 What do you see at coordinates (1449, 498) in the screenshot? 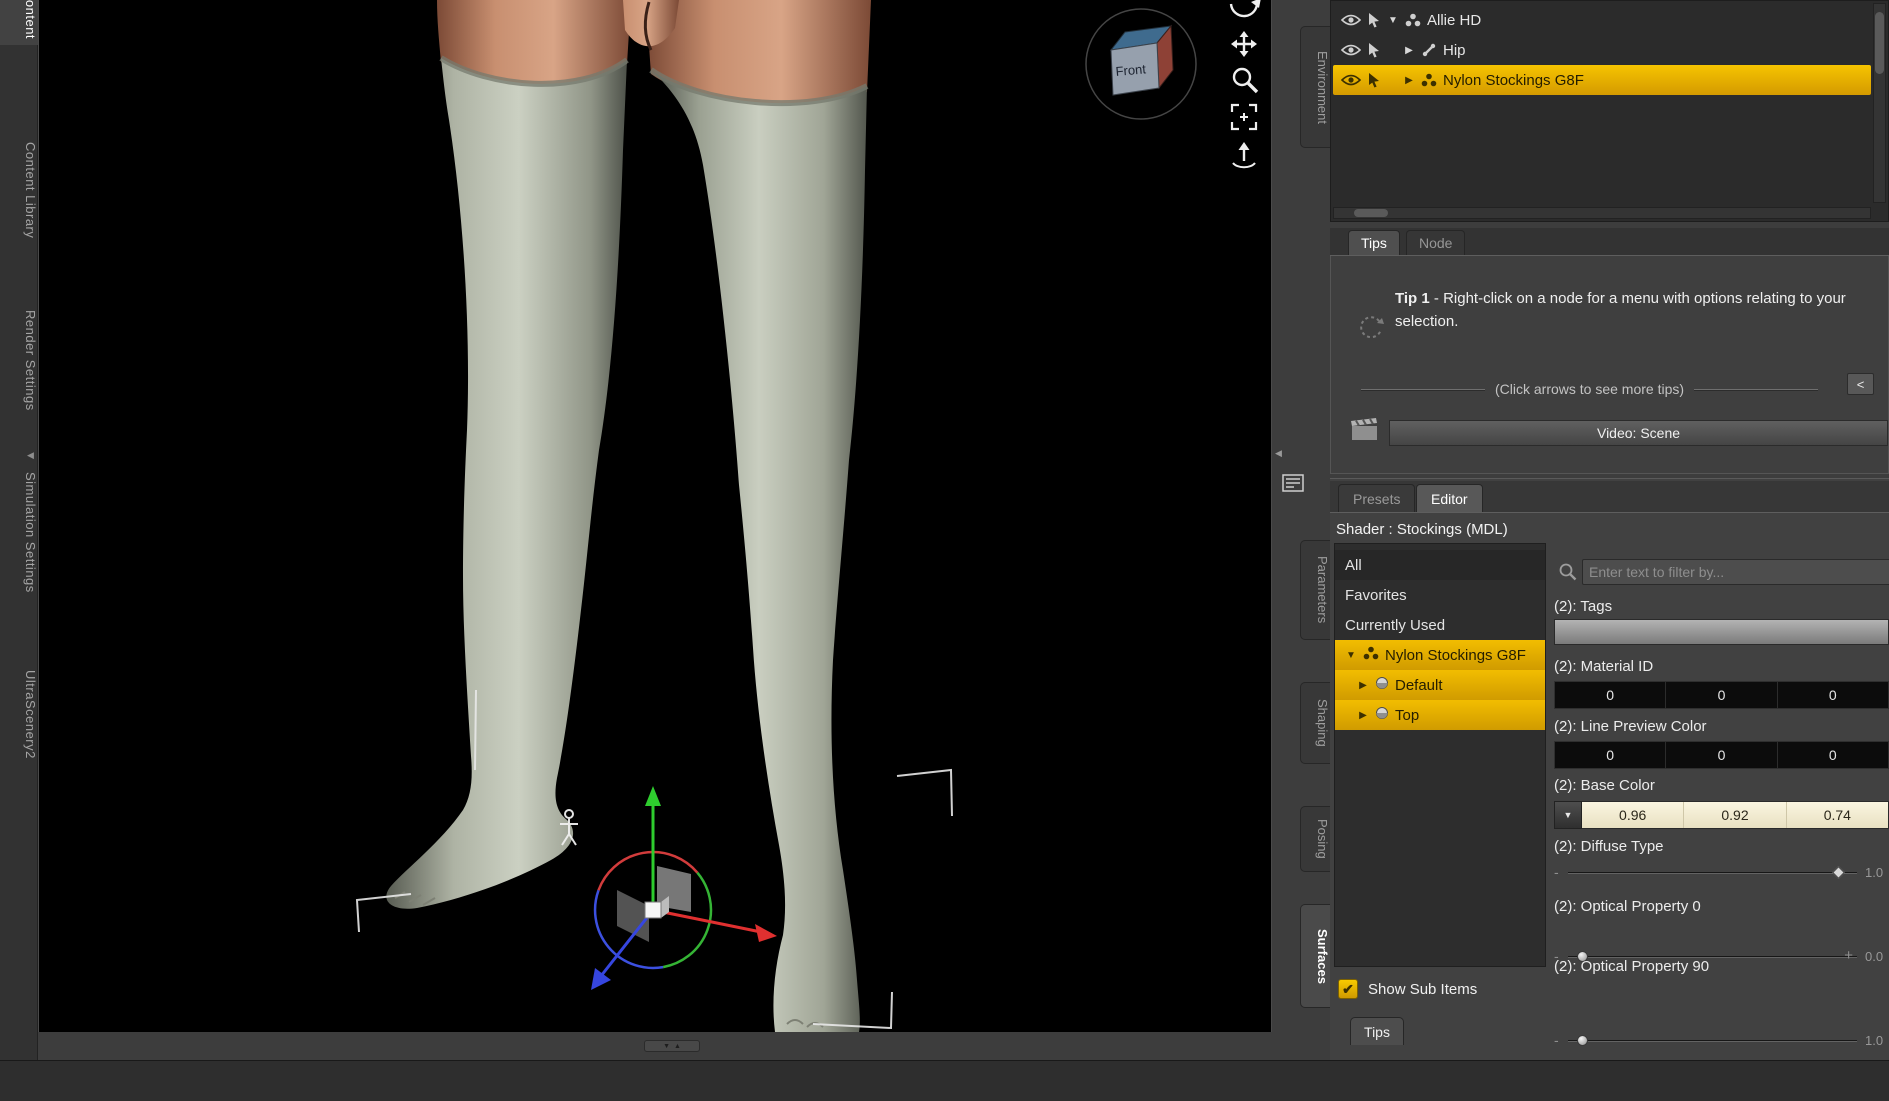
I see `tab-editor: Editor` at bounding box center [1449, 498].